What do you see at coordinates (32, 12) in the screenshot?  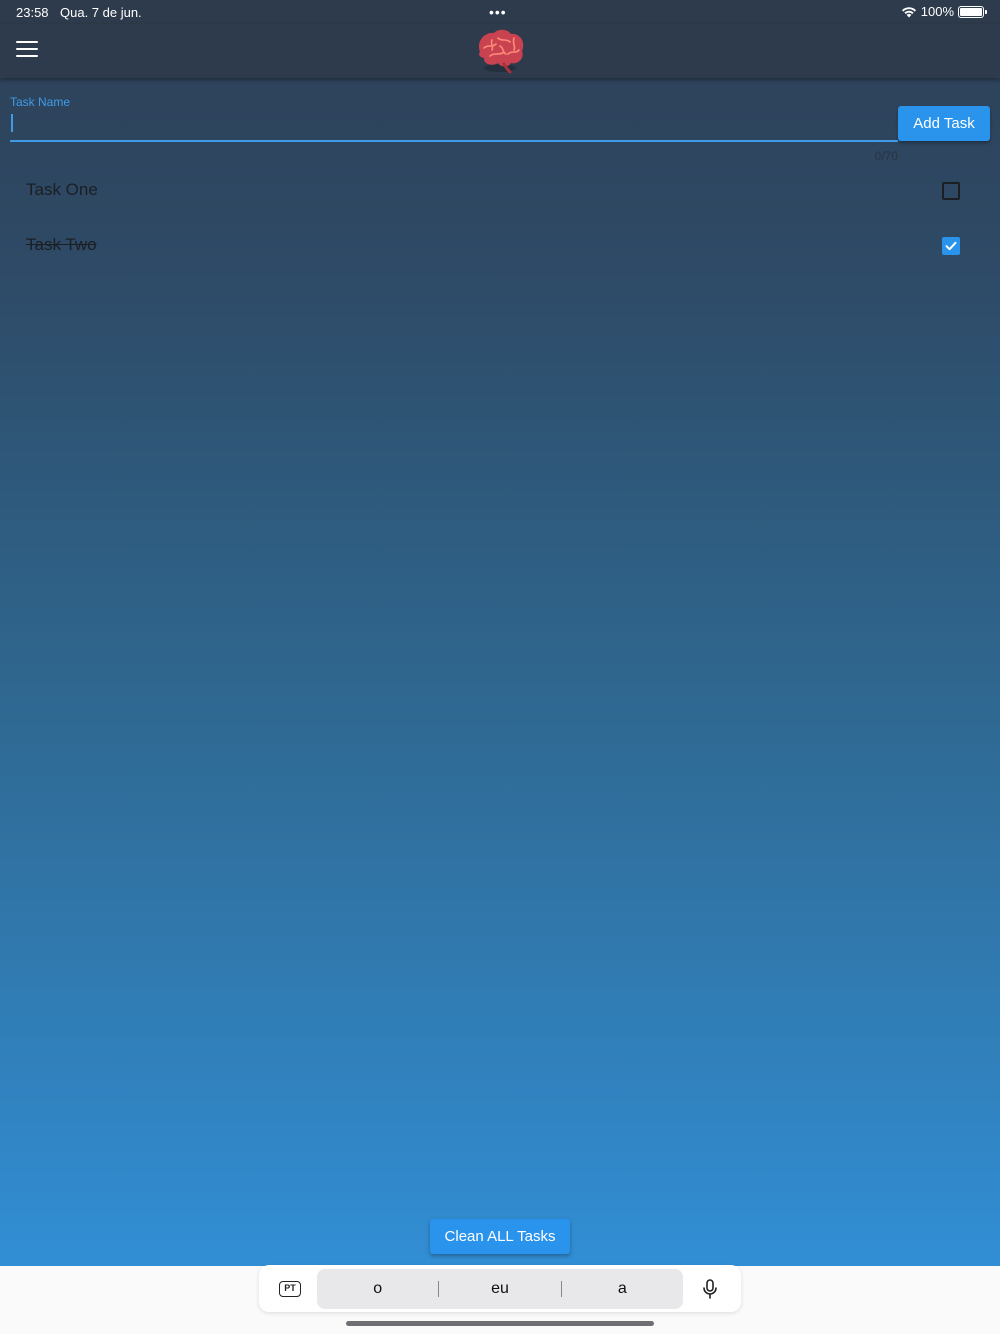 I see `status-time: 23:58` at bounding box center [32, 12].